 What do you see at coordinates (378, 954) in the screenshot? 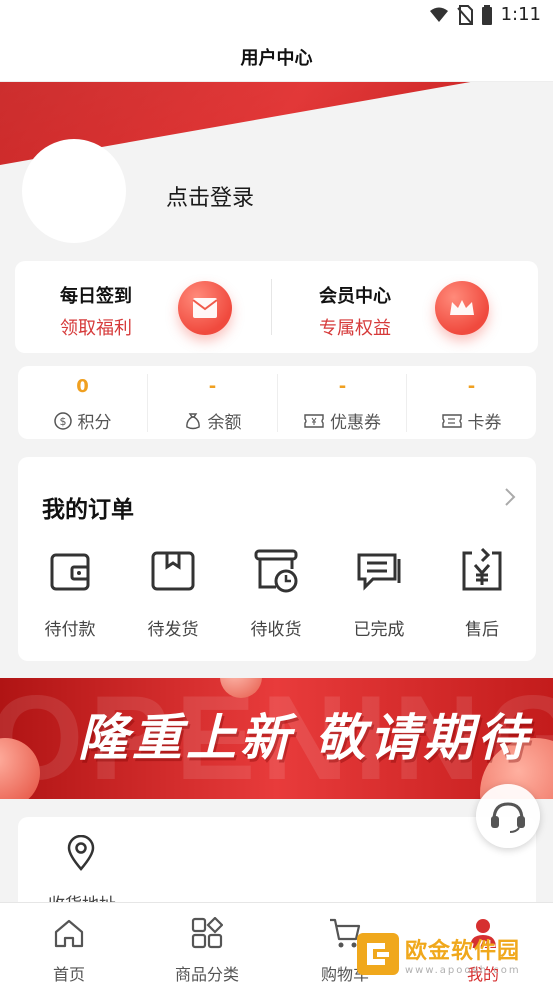
I see `watermark-logo` at bounding box center [378, 954].